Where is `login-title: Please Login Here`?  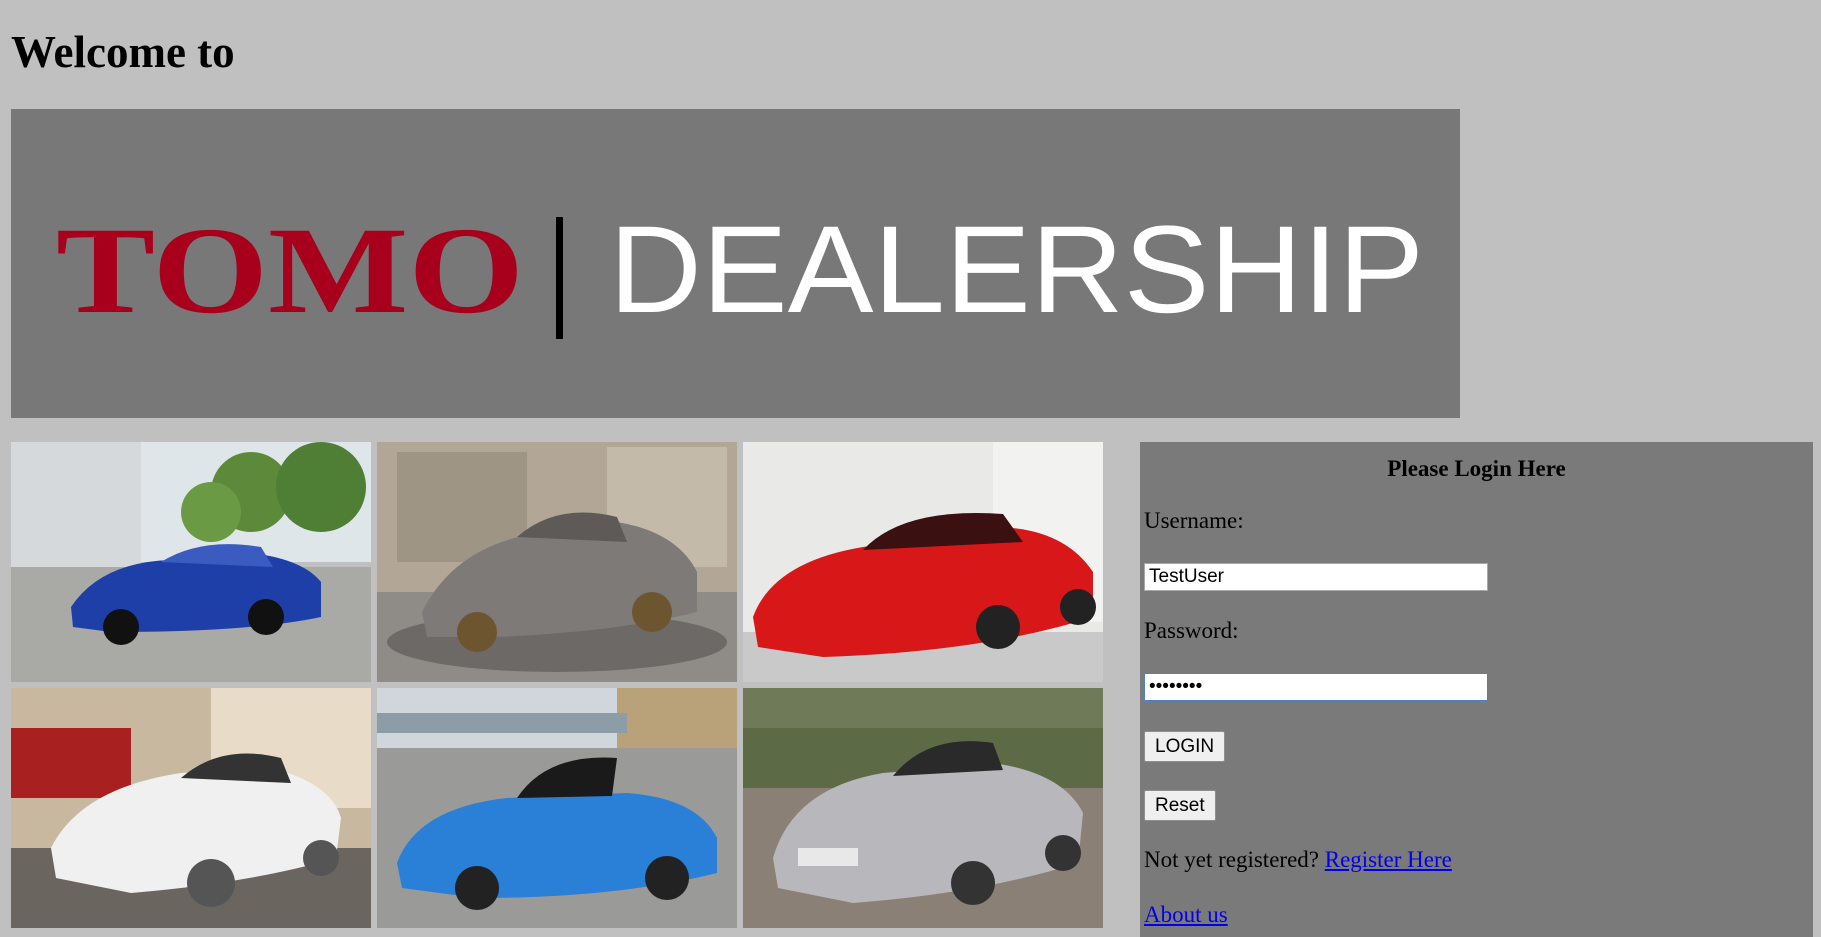
login-title: Please Login Here is located at coordinates (1476, 468).